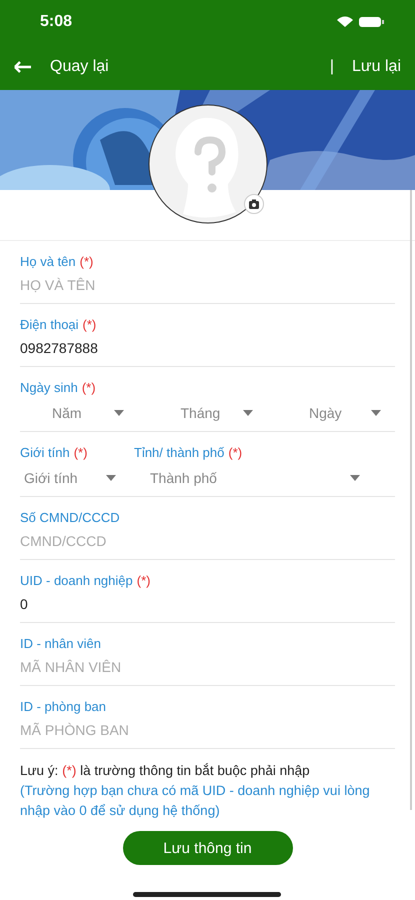  Describe the element at coordinates (68, 478) in the screenshot. I see `dropdown: Giới tính` at that location.